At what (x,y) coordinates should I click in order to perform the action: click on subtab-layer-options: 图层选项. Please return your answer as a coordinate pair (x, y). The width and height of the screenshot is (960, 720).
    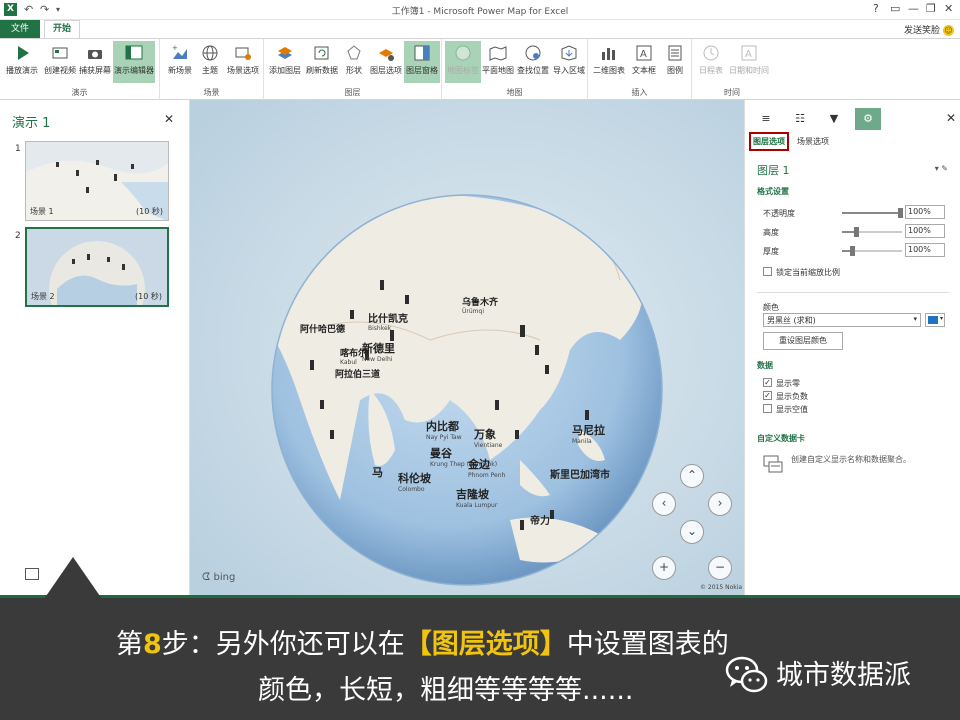
    Looking at the image, I should click on (769, 141).